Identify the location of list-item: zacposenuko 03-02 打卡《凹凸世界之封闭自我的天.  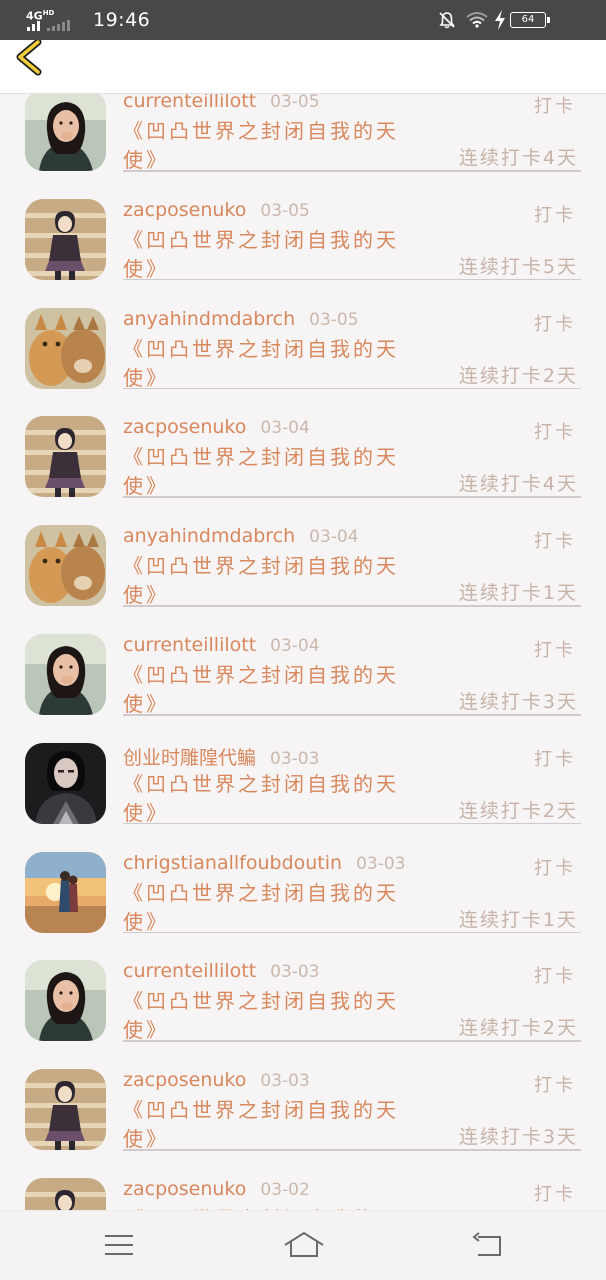
(303, 1194).